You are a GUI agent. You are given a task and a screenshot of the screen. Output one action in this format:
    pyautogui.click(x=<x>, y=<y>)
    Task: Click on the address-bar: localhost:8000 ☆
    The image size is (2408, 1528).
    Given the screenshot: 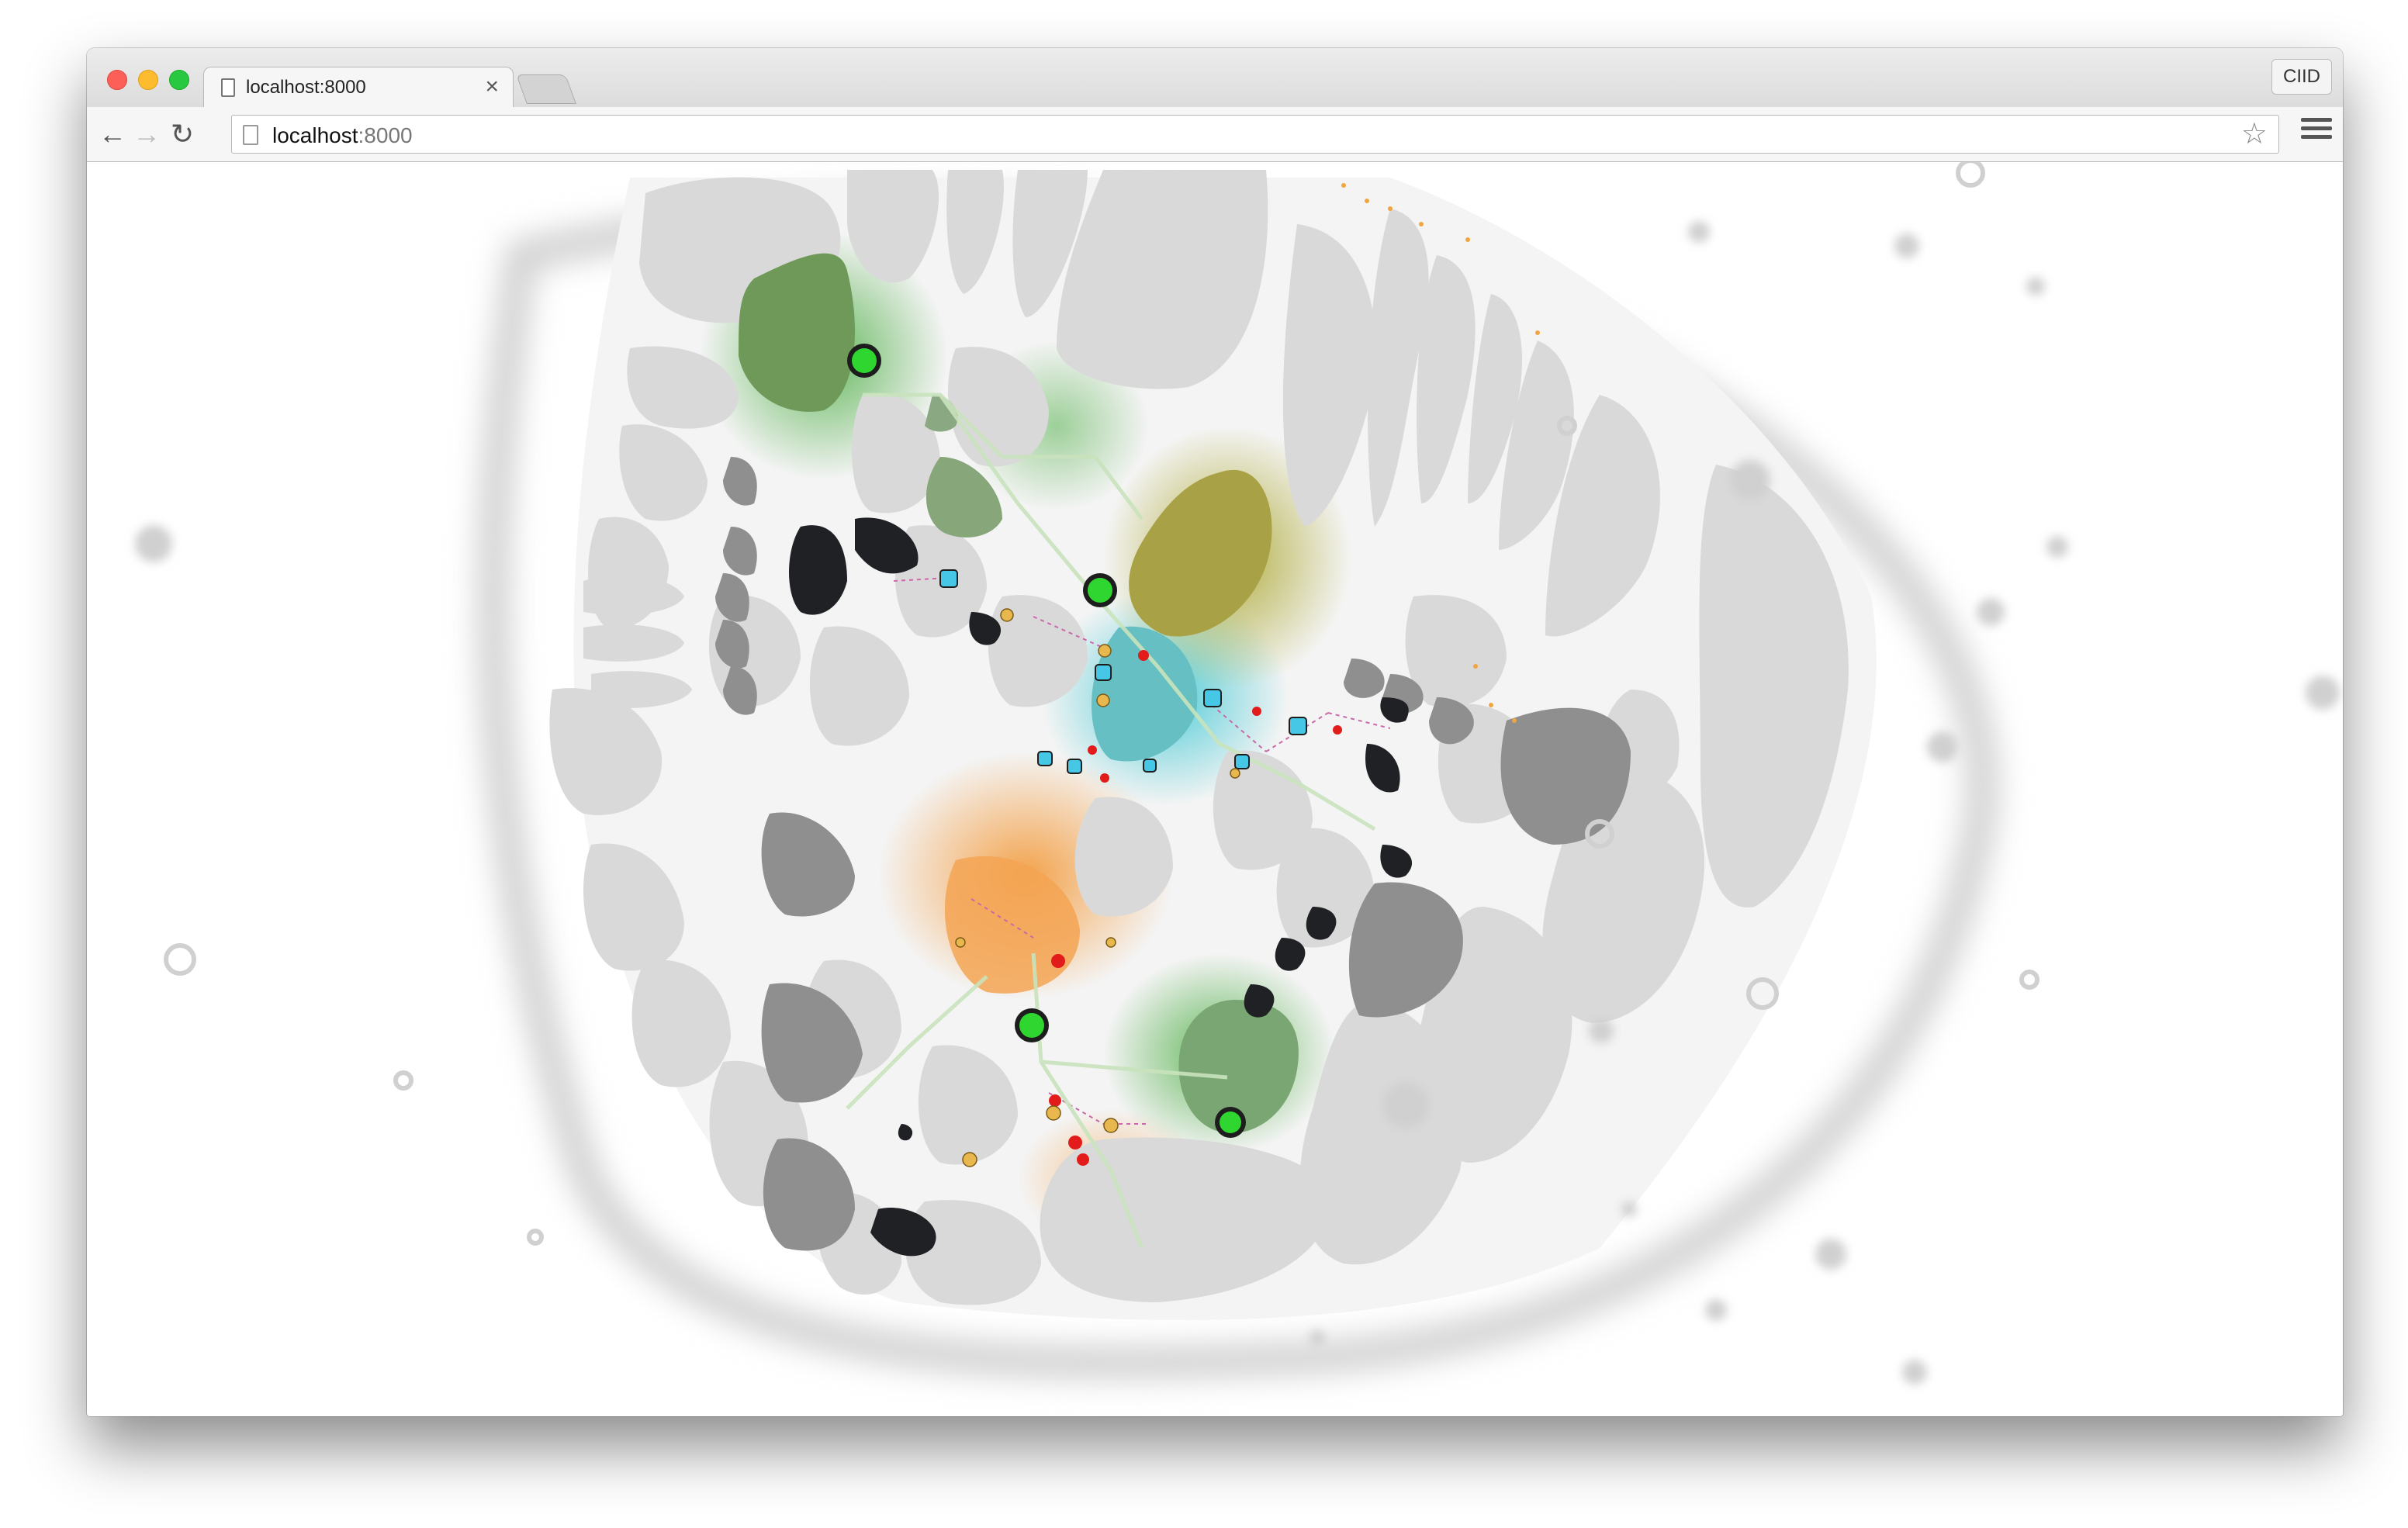 What is the action you would take?
    pyautogui.click(x=1255, y=134)
    